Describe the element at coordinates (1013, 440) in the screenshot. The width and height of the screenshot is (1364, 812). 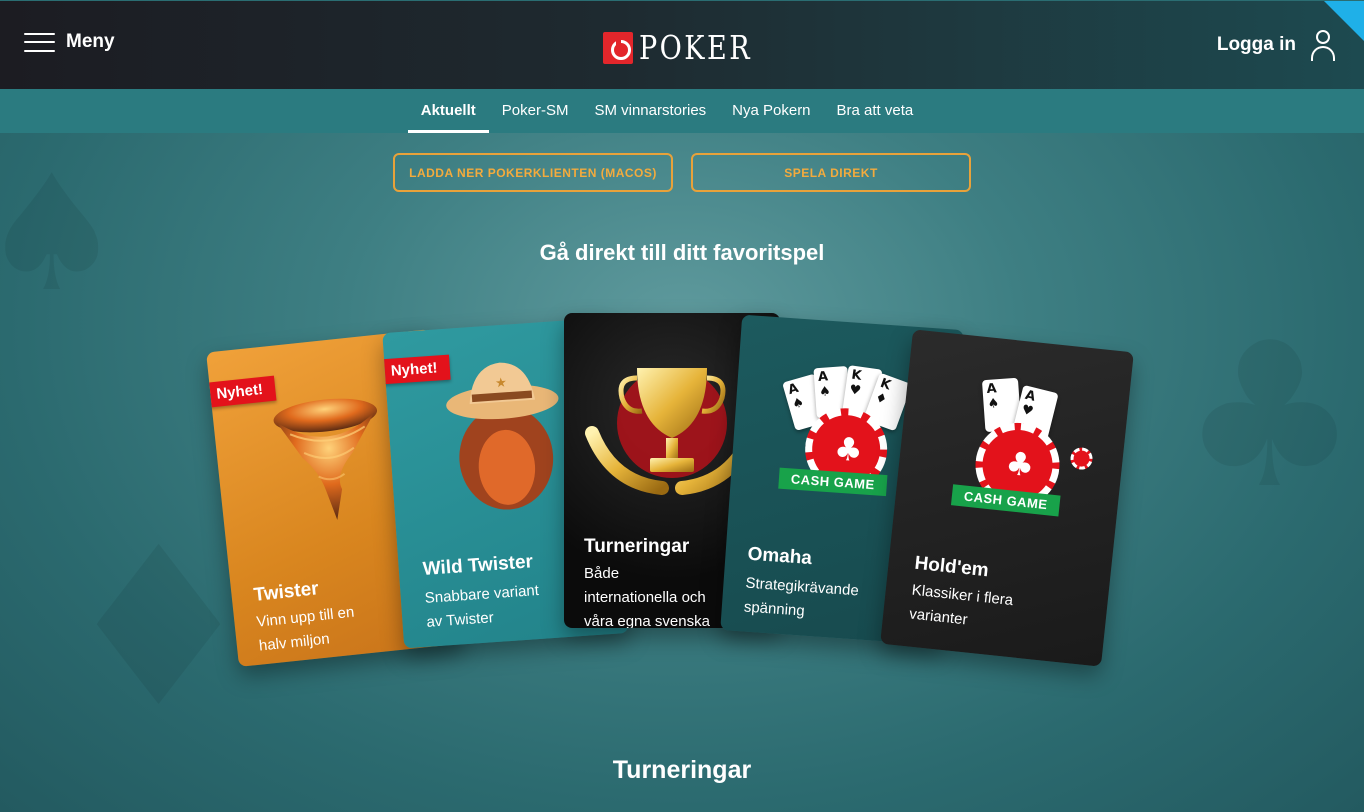
I see `holdem-art: A ♠ A ♥ ♣ CASH GAME` at that location.